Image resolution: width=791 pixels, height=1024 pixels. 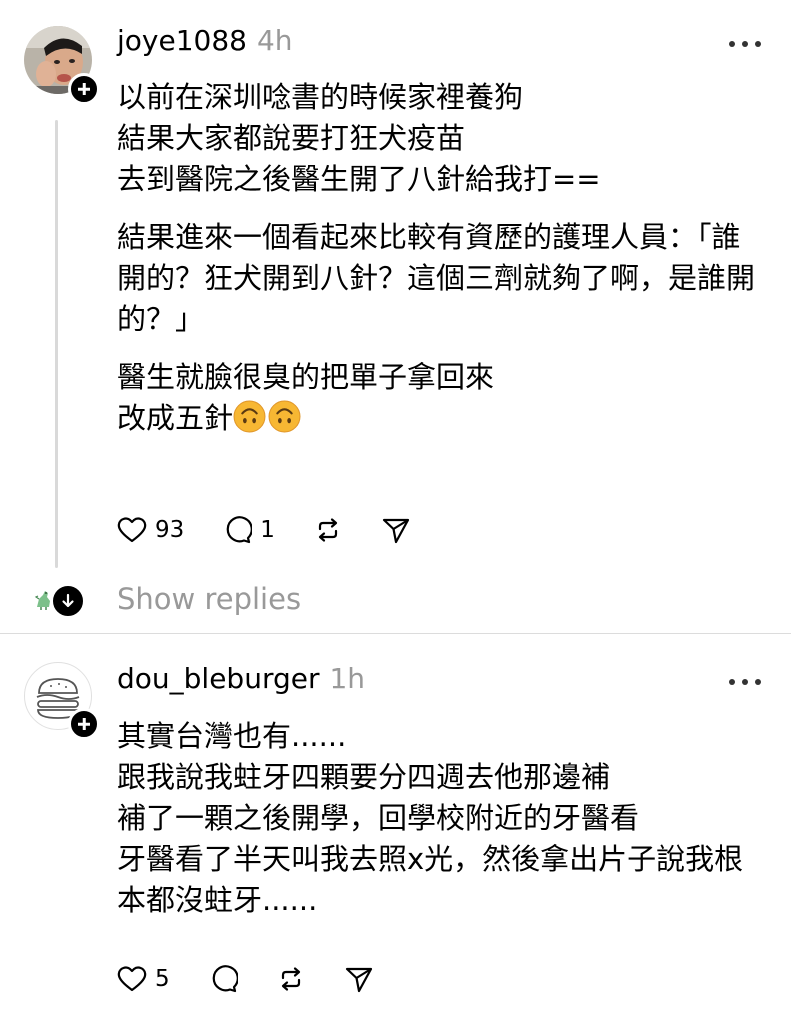 I want to click on like-count: 93, so click(x=170, y=530).